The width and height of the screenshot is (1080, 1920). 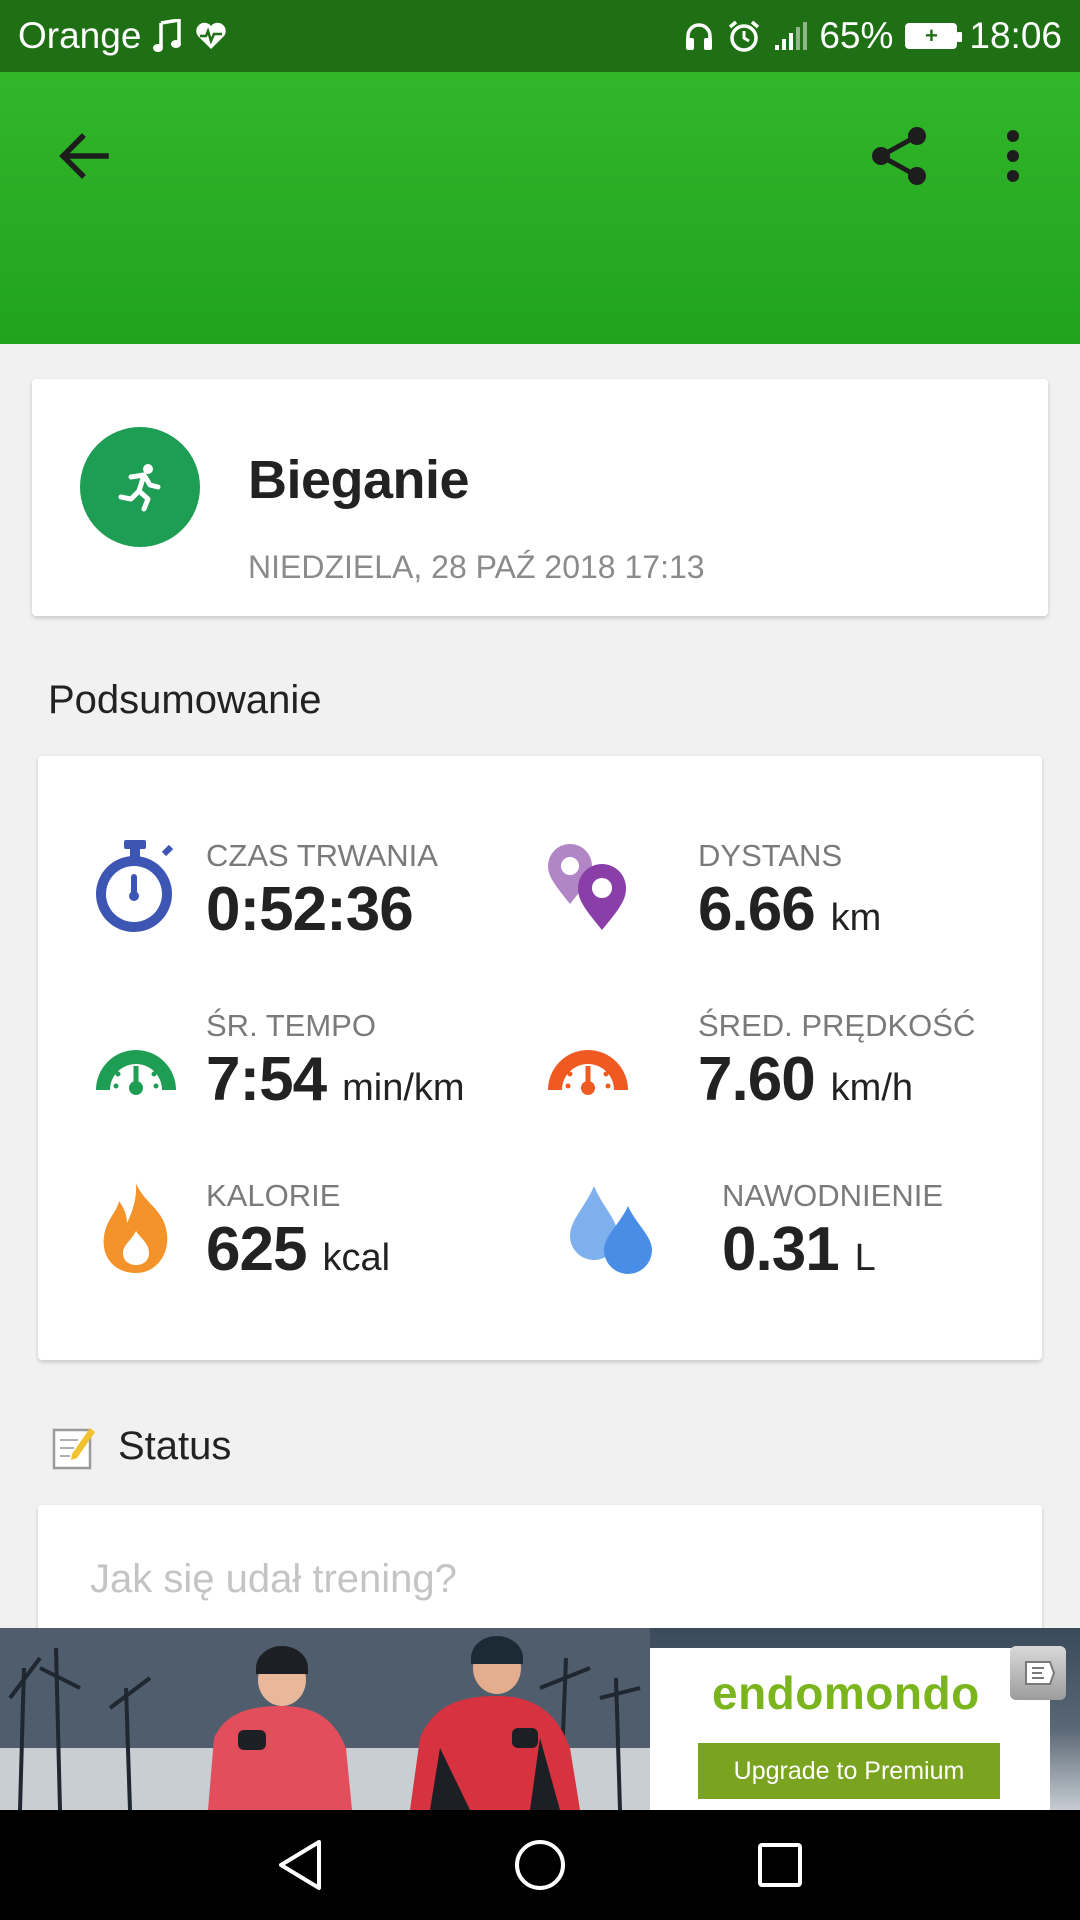 I want to click on duration-label: CZAS TRWANIA, so click(x=322, y=855).